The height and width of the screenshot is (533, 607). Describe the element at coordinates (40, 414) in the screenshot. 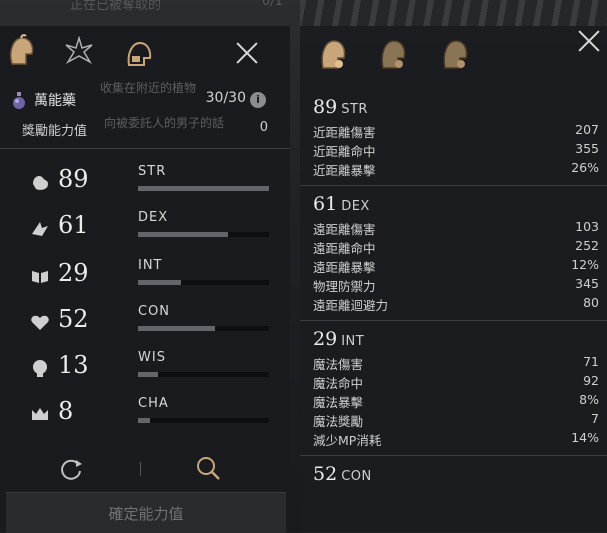

I see `cha-icon` at that location.